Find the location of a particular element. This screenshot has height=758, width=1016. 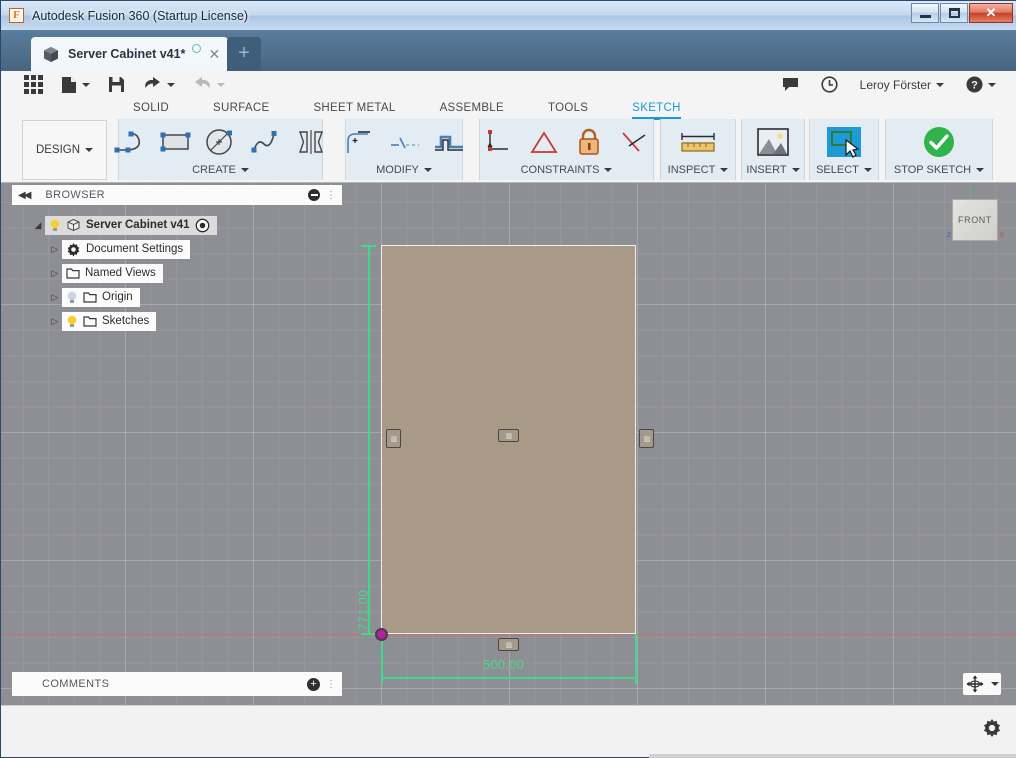

sync-circle-icon is located at coordinates (197, 48).